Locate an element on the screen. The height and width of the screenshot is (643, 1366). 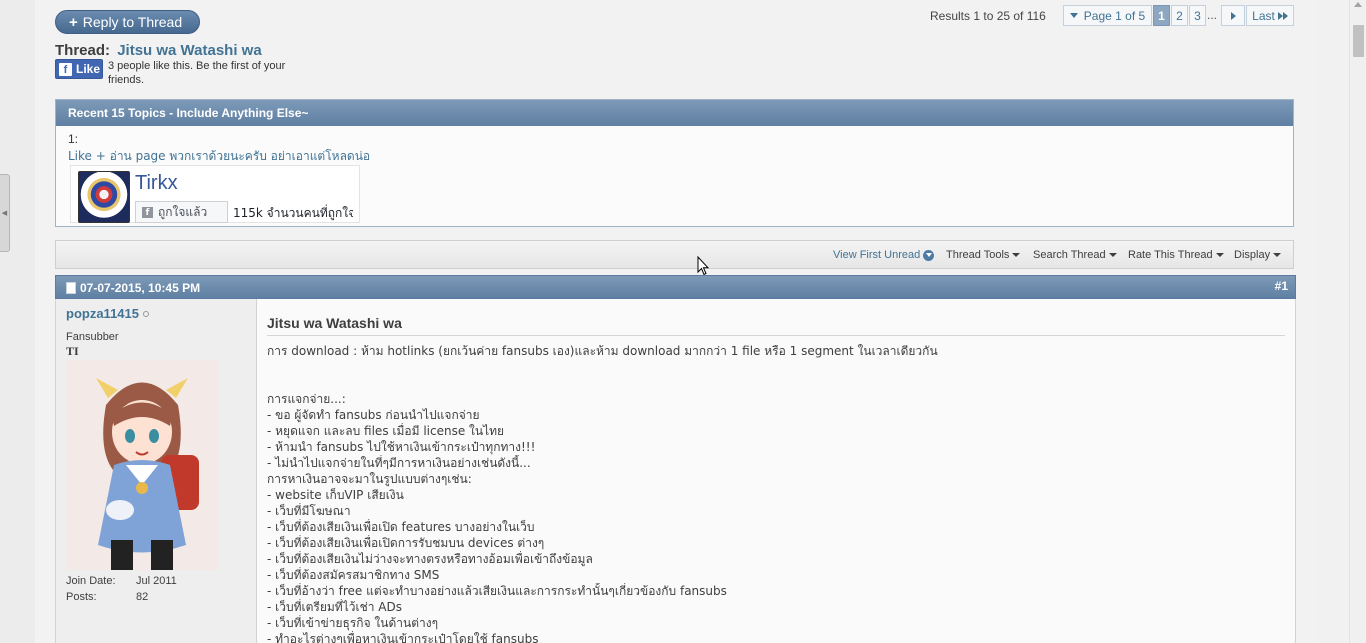
topic-number: 1: is located at coordinates (73, 139).